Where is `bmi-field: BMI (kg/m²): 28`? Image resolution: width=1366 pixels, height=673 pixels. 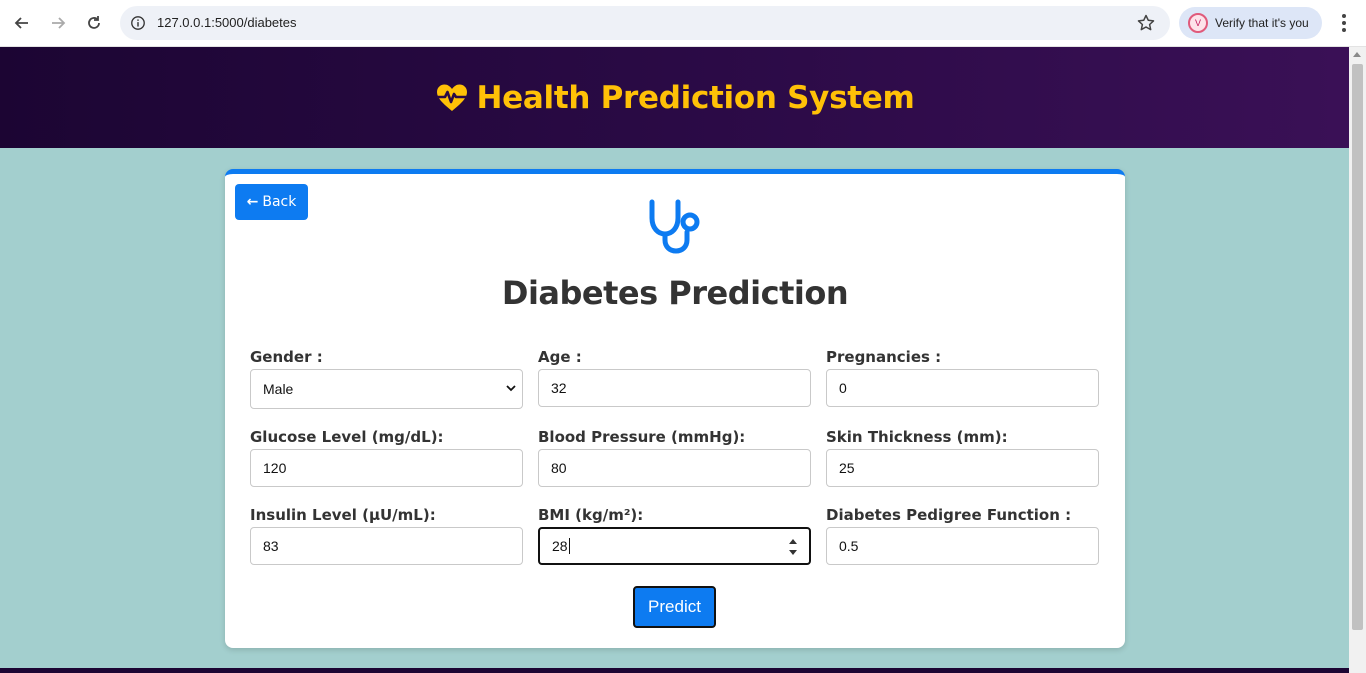 bmi-field: BMI (kg/m²): 28 is located at coordinates (675, 535).